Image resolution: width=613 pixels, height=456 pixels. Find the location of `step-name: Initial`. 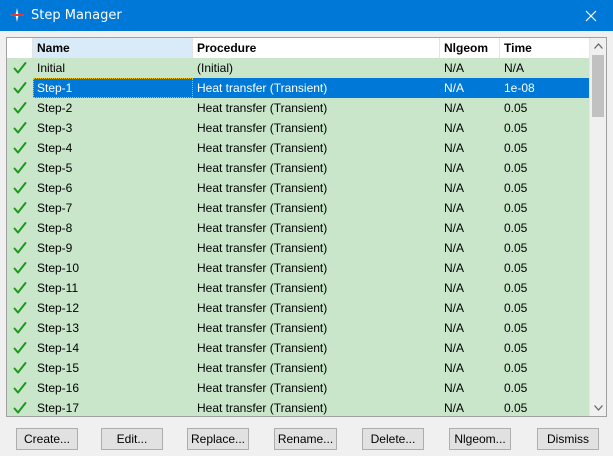

step-name: Initial is located at coordinates (51, 68).